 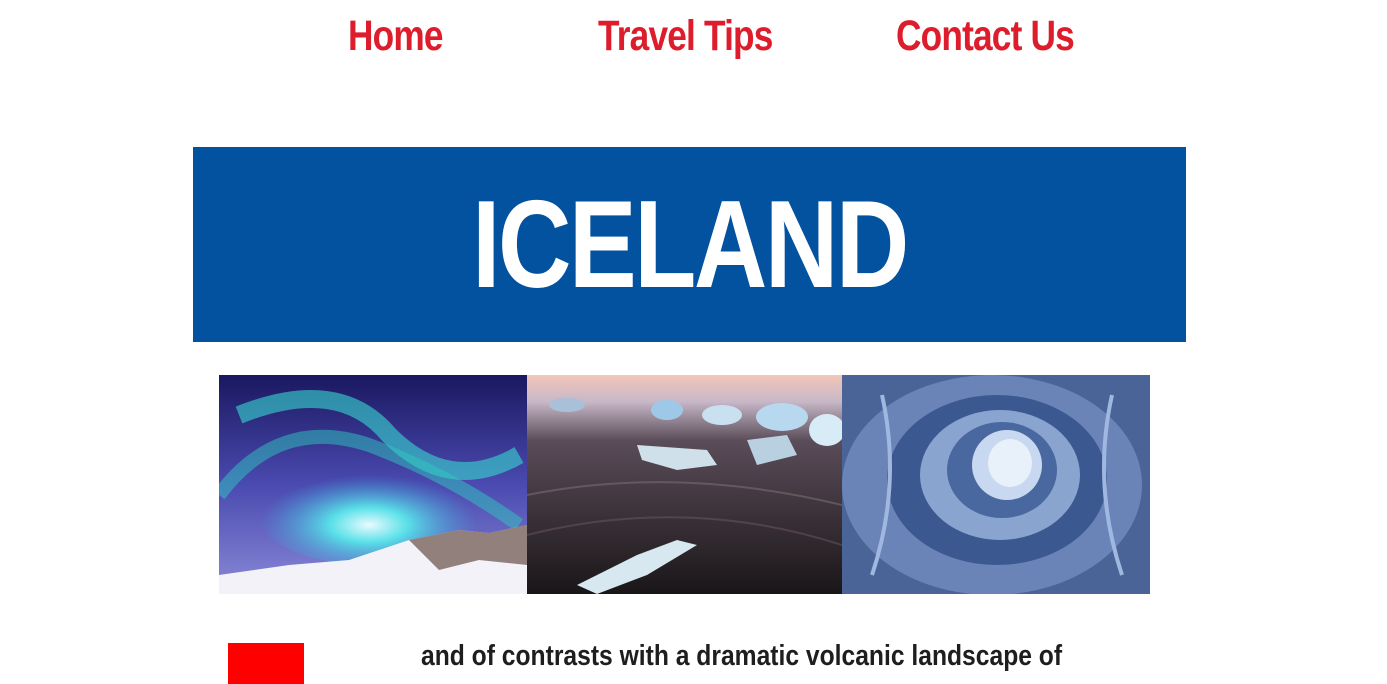 I want to click on ice-beach-photo, so click(x=684, y=484).